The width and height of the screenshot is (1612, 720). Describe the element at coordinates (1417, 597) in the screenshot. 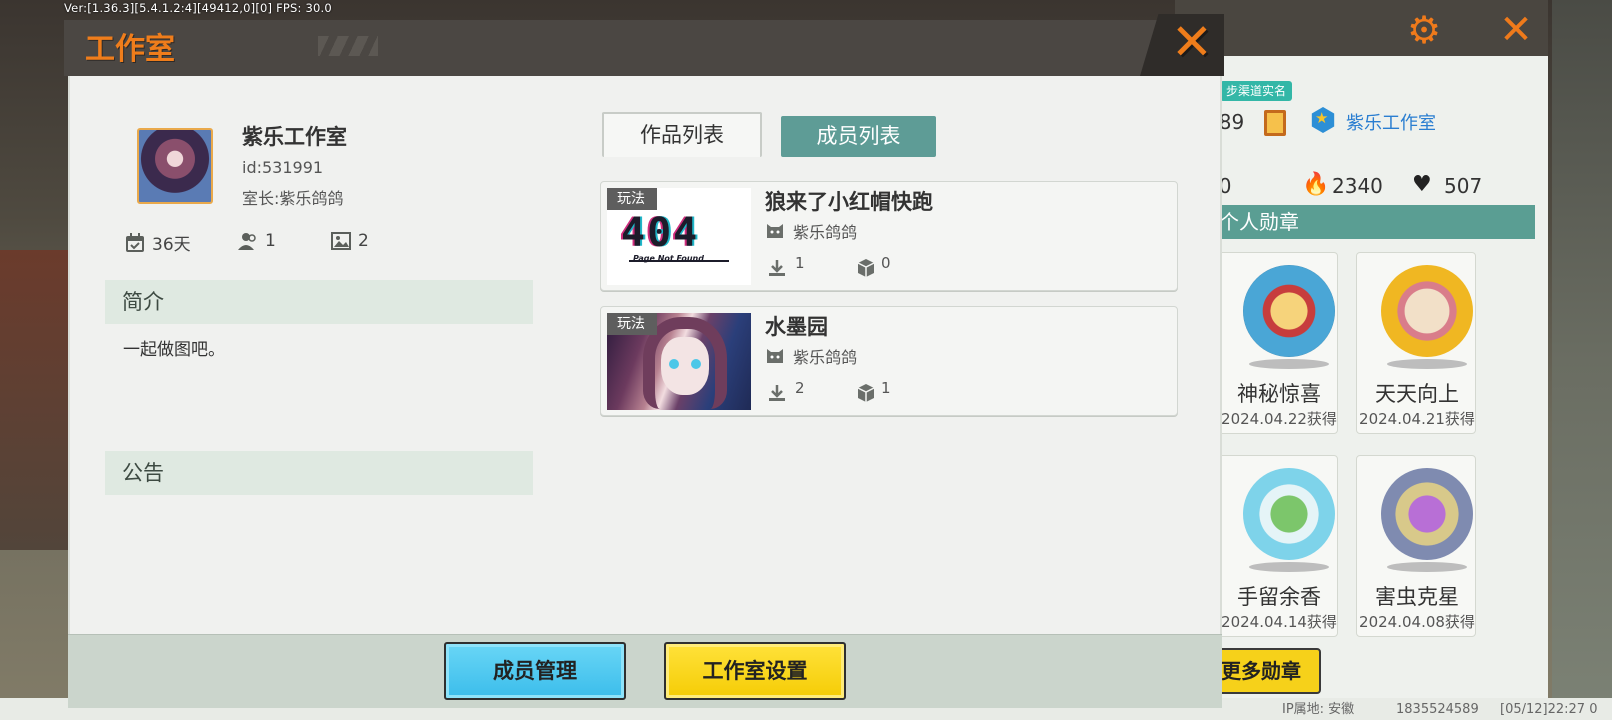

I see `medal-name: 害虫克星` at that location.